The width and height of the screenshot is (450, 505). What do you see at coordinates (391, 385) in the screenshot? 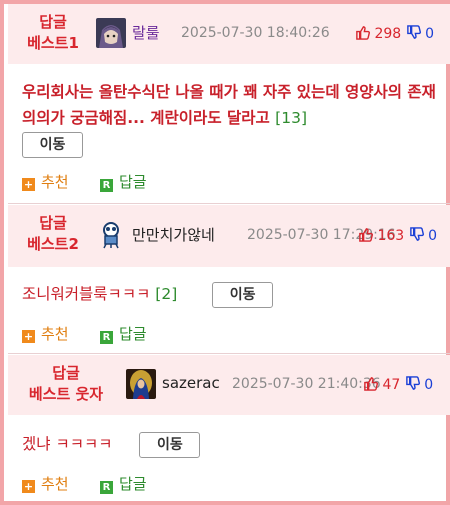
I see `upvote-count: 47` at bounding box center [391, 385].